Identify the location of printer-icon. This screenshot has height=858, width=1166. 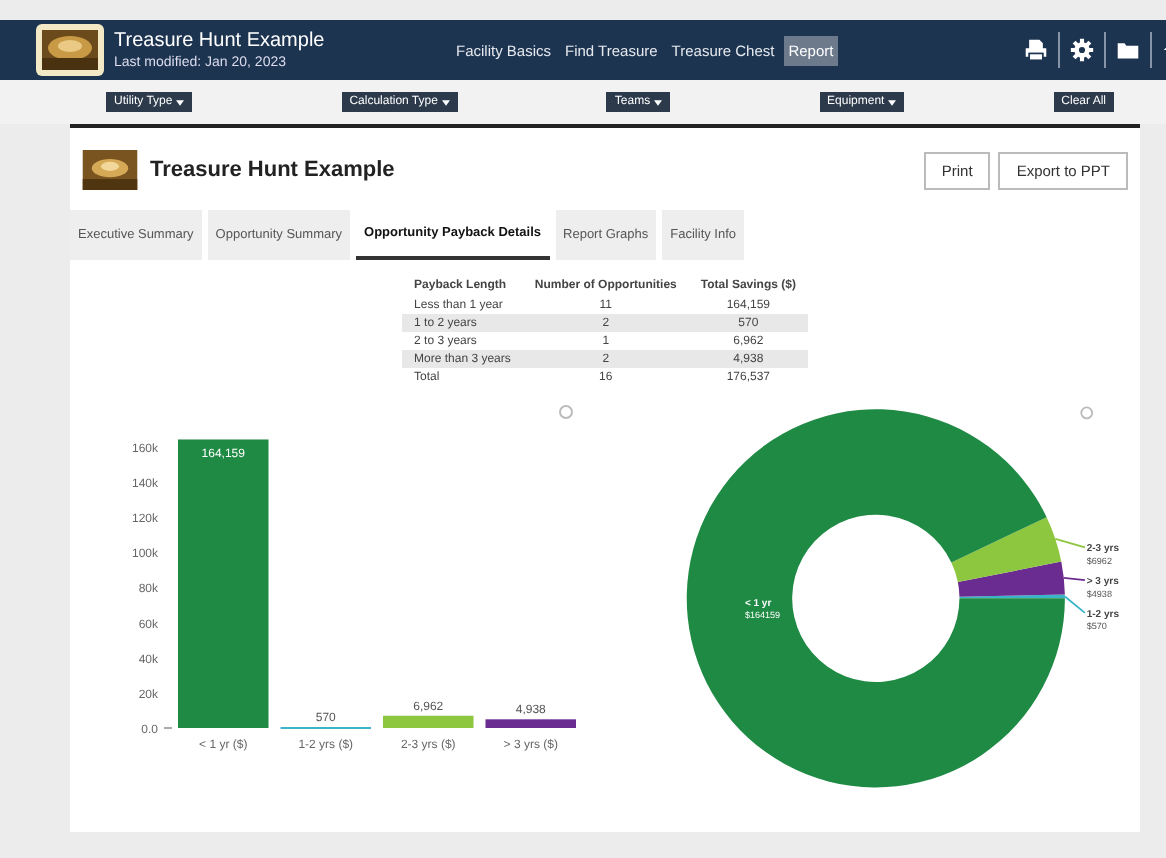
(1036, 50).